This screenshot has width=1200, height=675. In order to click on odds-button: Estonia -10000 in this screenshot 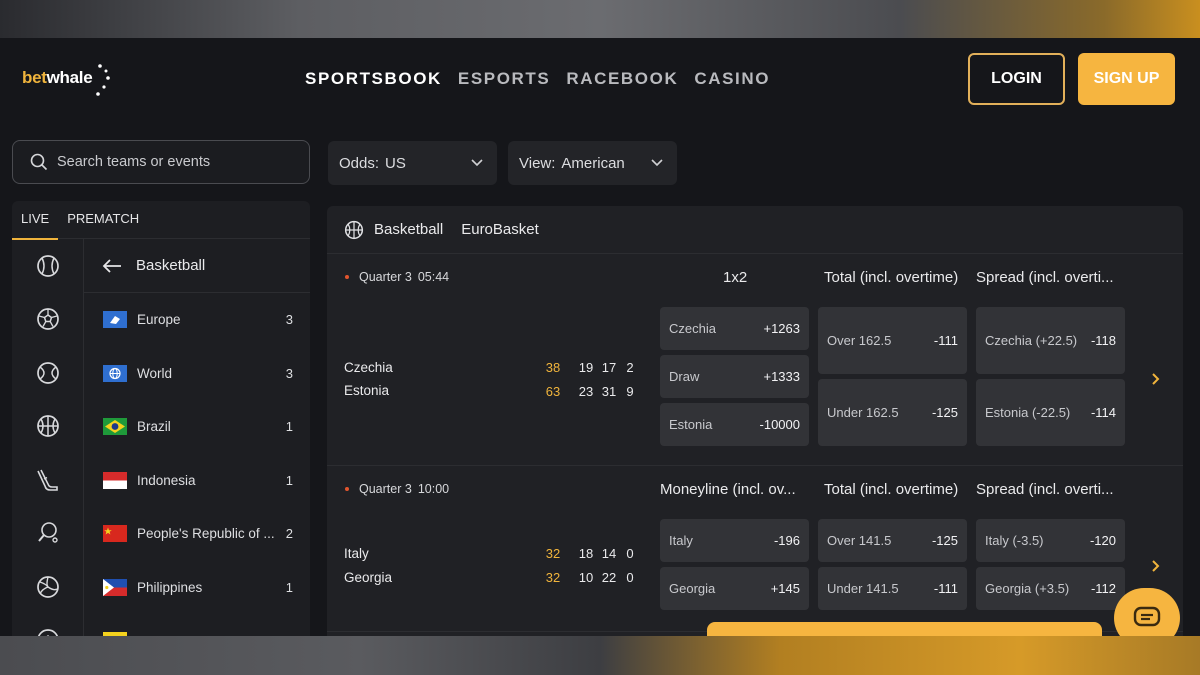, I will do `click(734, 424)`.